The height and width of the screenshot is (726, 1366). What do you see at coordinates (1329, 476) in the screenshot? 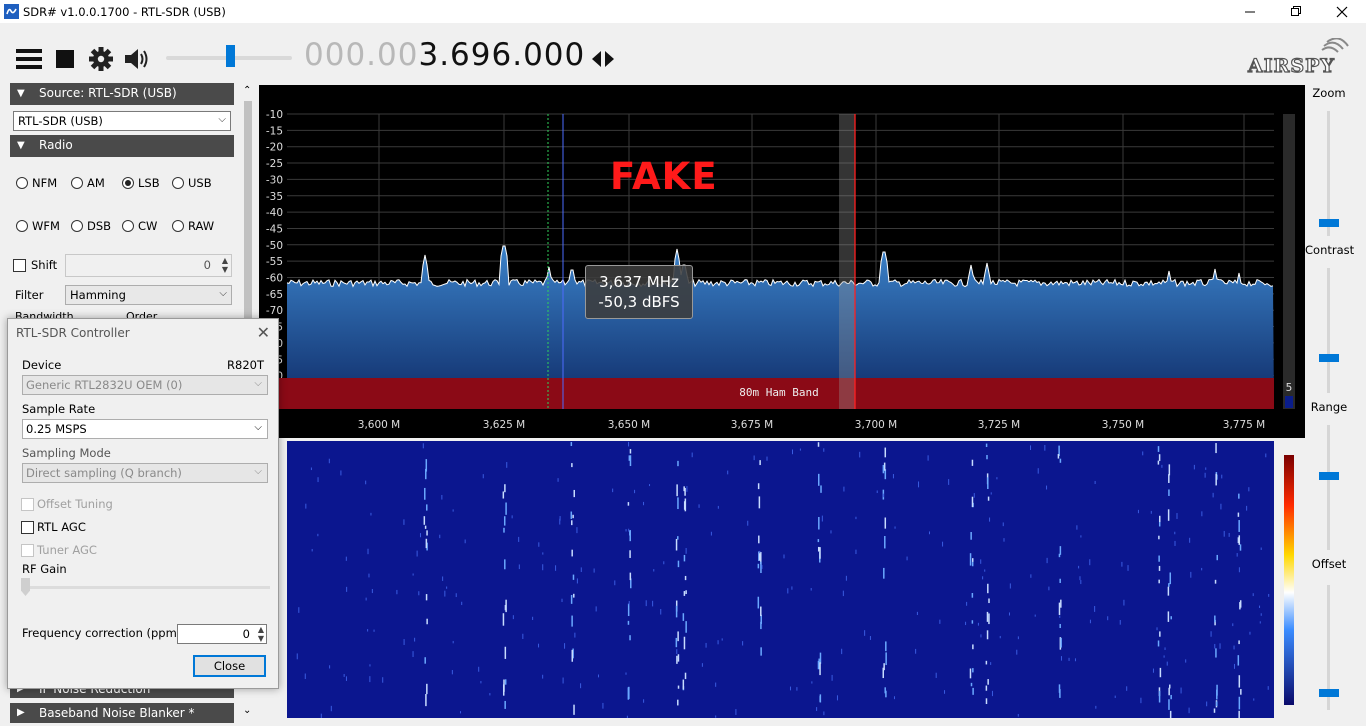
I see `range-slider-thumb` at bounding box center [1329, 476].